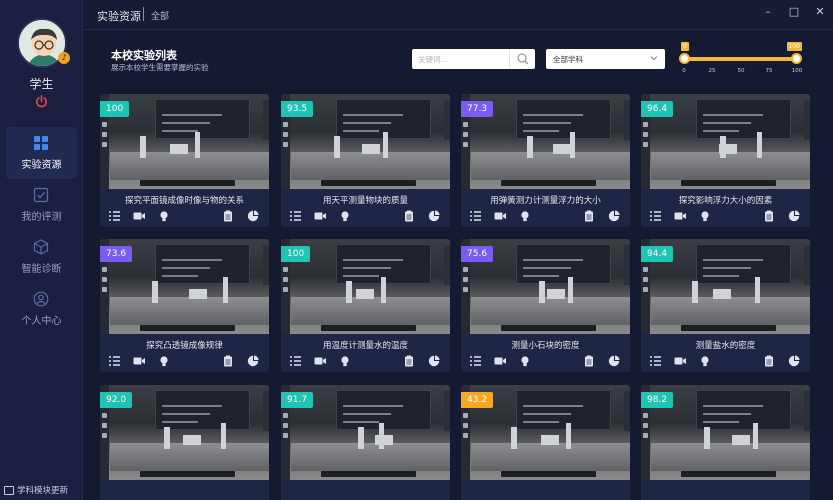 This screenshot has height=500, width=833. Describe the element at coordinates (796, 58) in the screenshot. I see `range-handle-high` at that location.